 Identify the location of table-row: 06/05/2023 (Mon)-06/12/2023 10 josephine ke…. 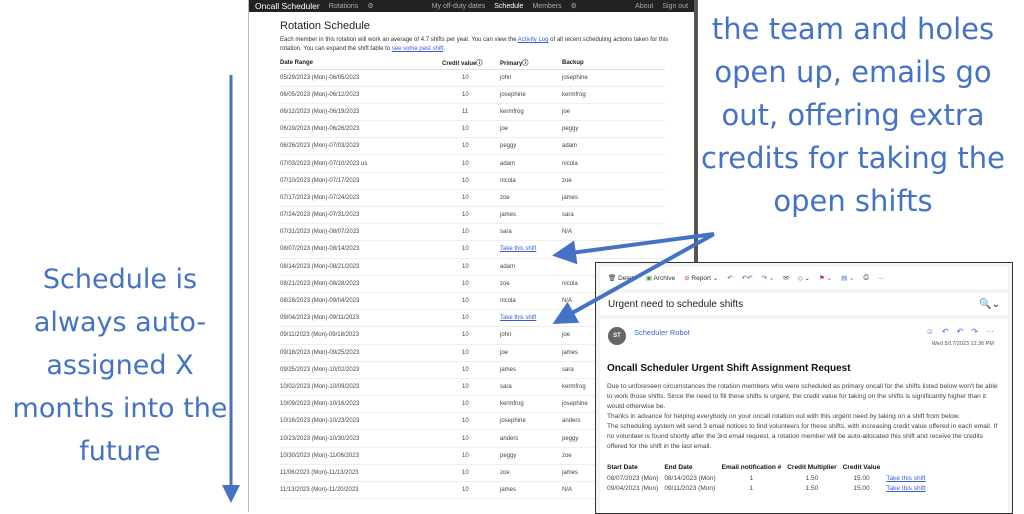
(472, 95).